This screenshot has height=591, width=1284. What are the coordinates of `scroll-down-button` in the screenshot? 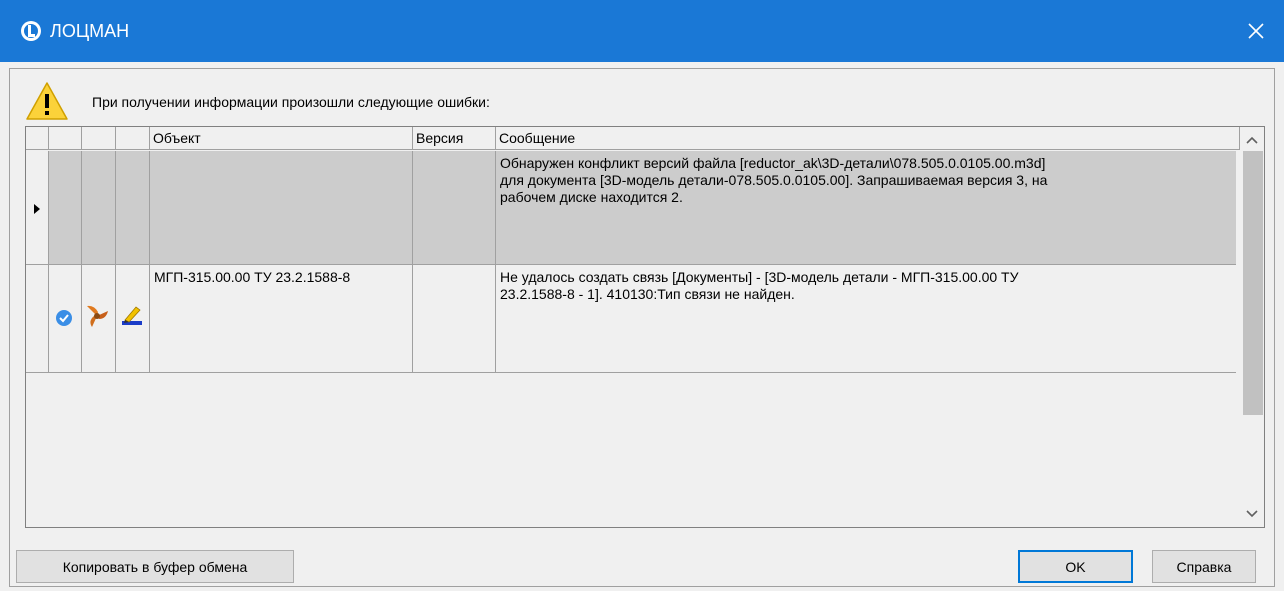 It's located at (1252, 514).